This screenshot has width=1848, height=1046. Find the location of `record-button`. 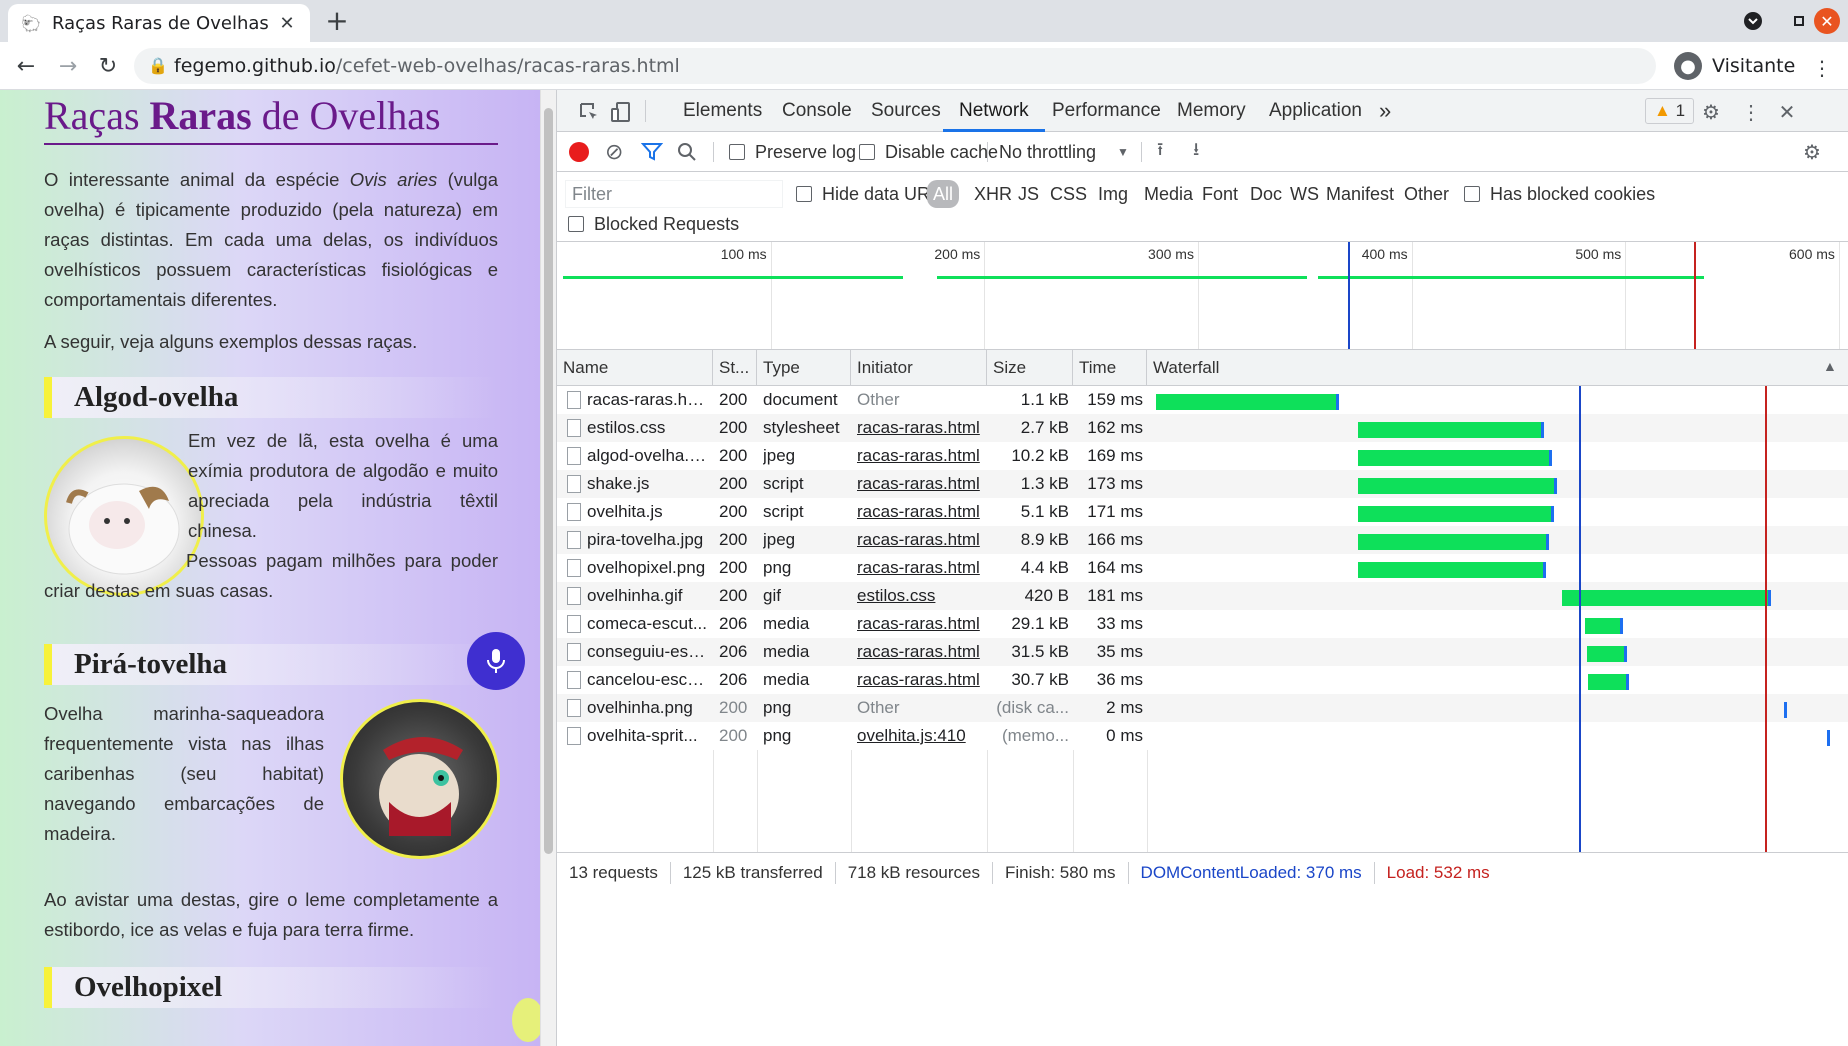

record-button is located at coordinates (579, 152).